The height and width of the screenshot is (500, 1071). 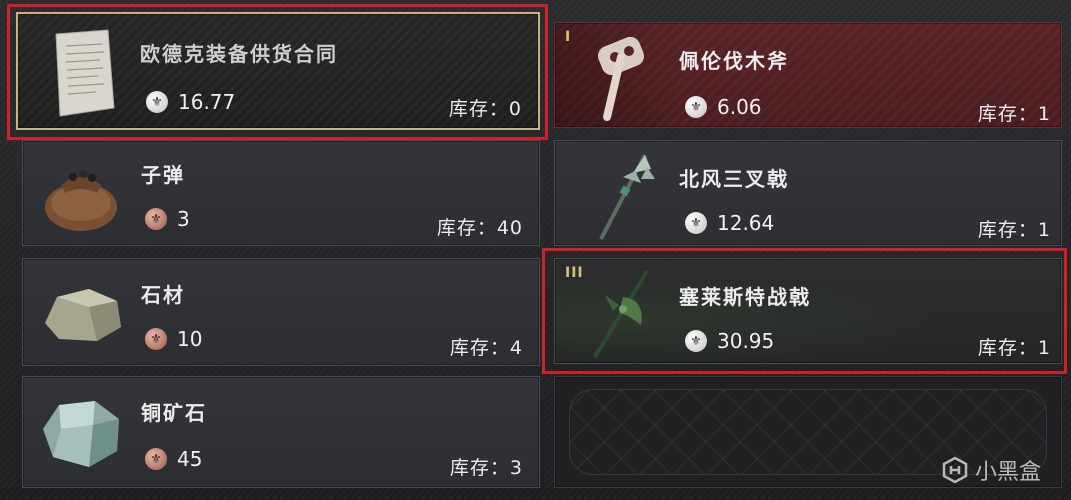 I want to click on item-stock: 库存：4, so click(x=486, y=348).